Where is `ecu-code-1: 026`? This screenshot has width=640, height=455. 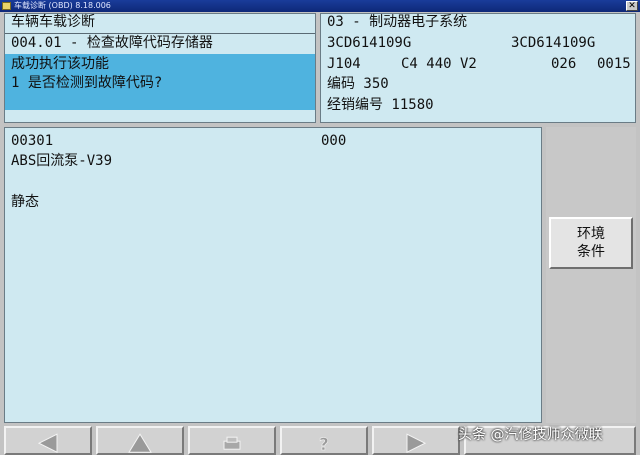 ecu-code-1: 026 is located at coordinates (564, 64).